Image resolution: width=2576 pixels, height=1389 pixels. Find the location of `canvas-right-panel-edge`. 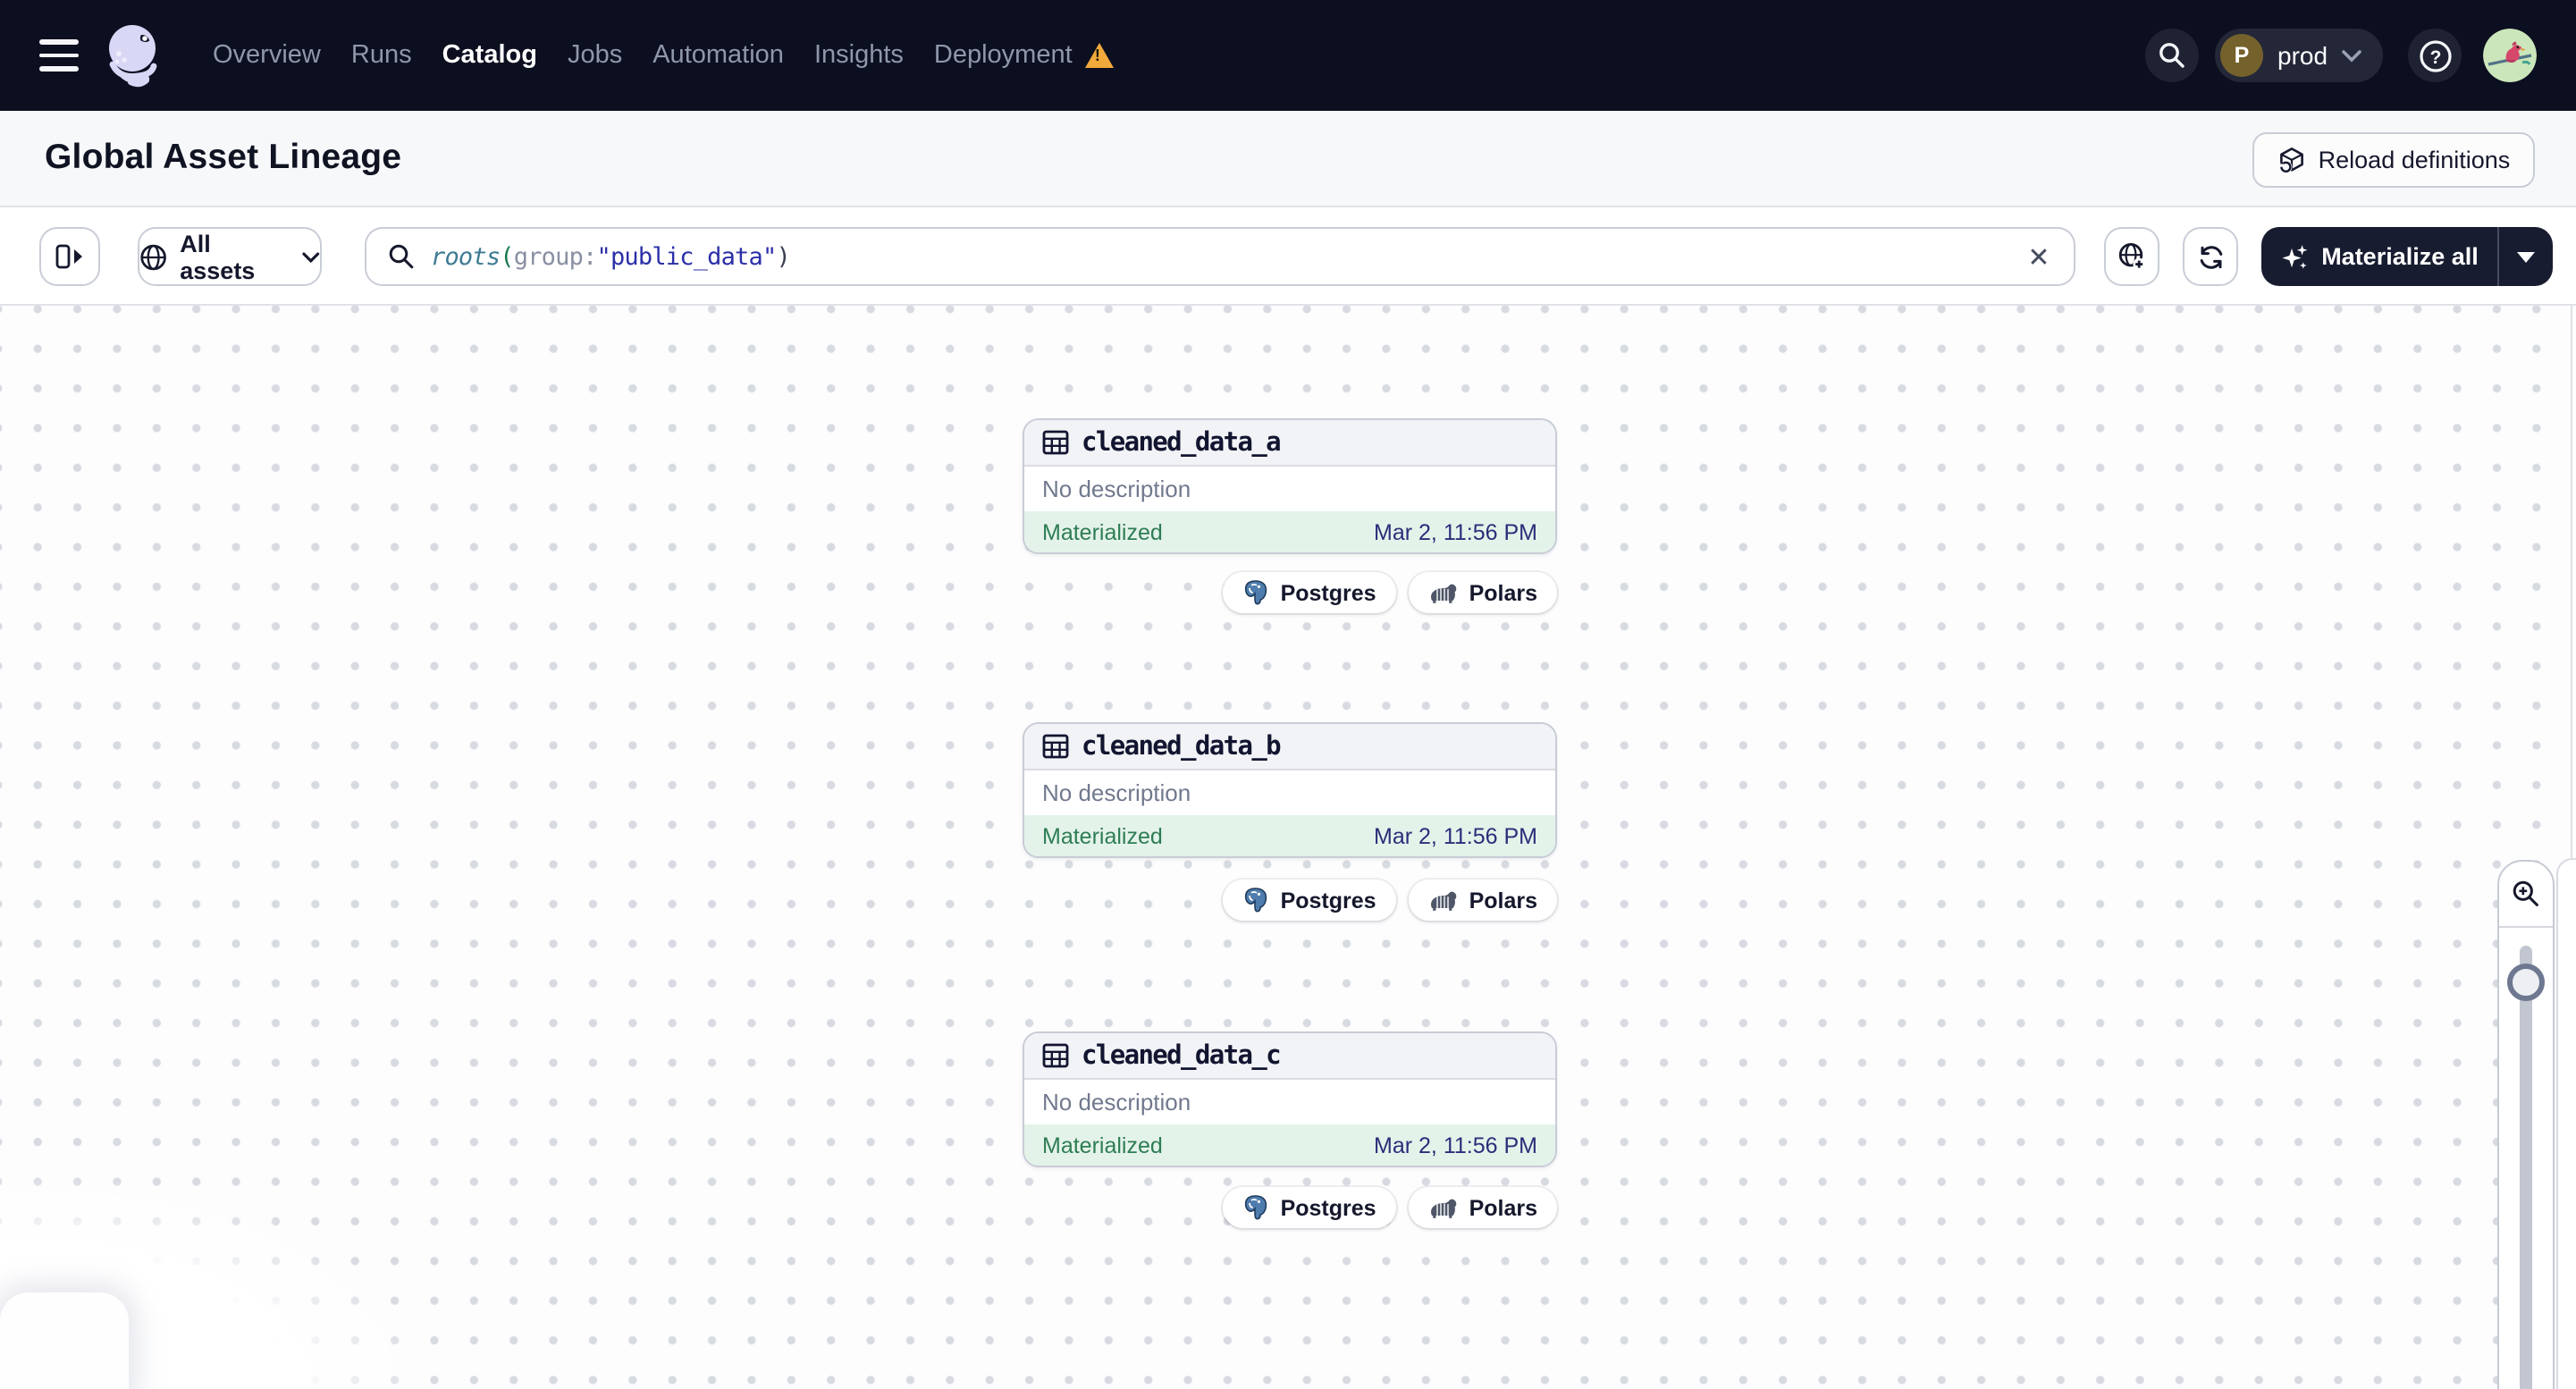

canvas-right-panel-edge is located at coordinates (2566, 1123).